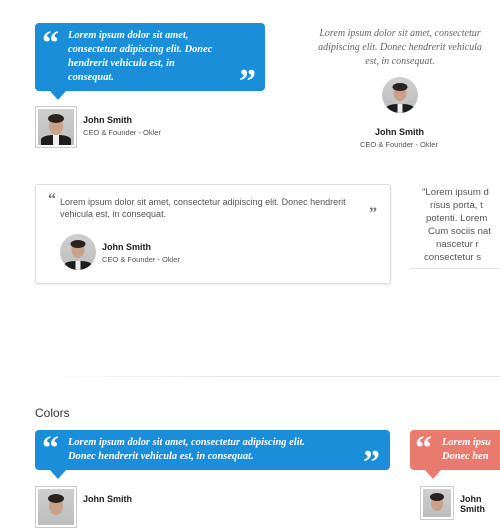 The width and height of the screenshot is (500, 528). I want to click on testimonial-bubble-red: “ Lorem ipsu Donec hen, so click(455, 450).